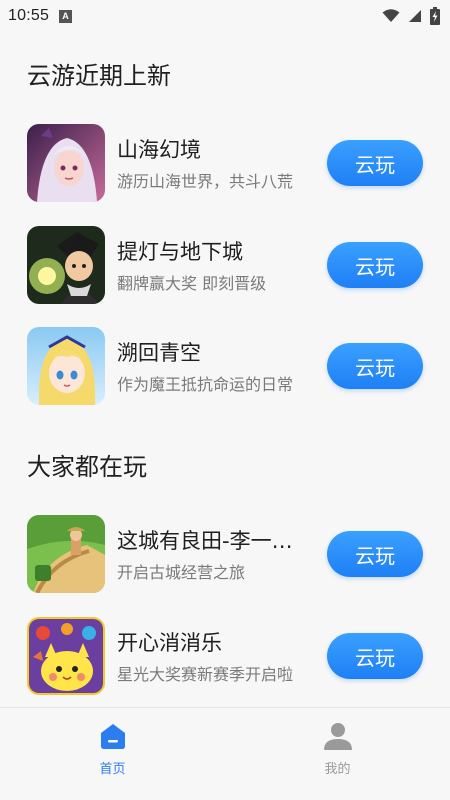 The image size is (450, 800). Describe the element at coordinates (66, 366) in the screenshot. I see `game-icon-suhui` at that location.